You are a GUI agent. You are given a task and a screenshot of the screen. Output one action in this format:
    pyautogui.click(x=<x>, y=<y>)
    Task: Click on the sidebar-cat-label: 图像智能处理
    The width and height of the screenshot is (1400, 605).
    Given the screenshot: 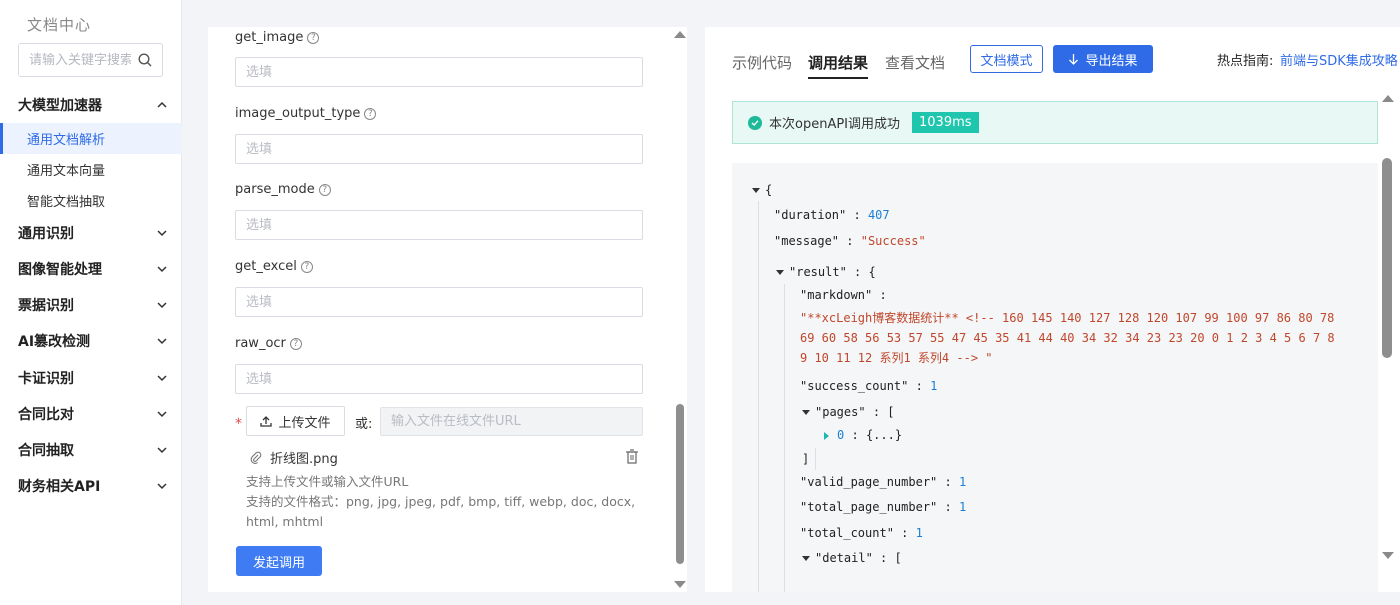 What is the action you would take?
    pyautogui.click(x=60, y=270)
    